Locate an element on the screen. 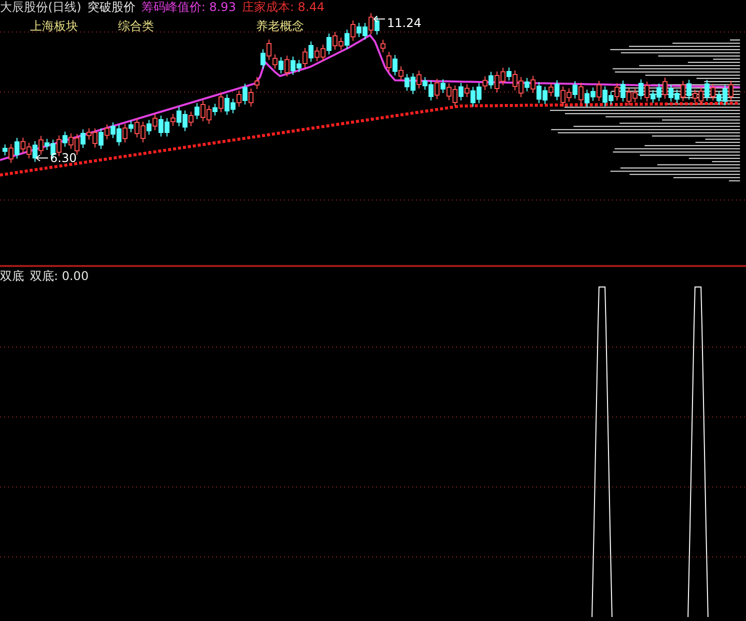 The height and width of the screenshot is (621, 746). high-price-label: 11.24 is located at coordinates (404, 23).